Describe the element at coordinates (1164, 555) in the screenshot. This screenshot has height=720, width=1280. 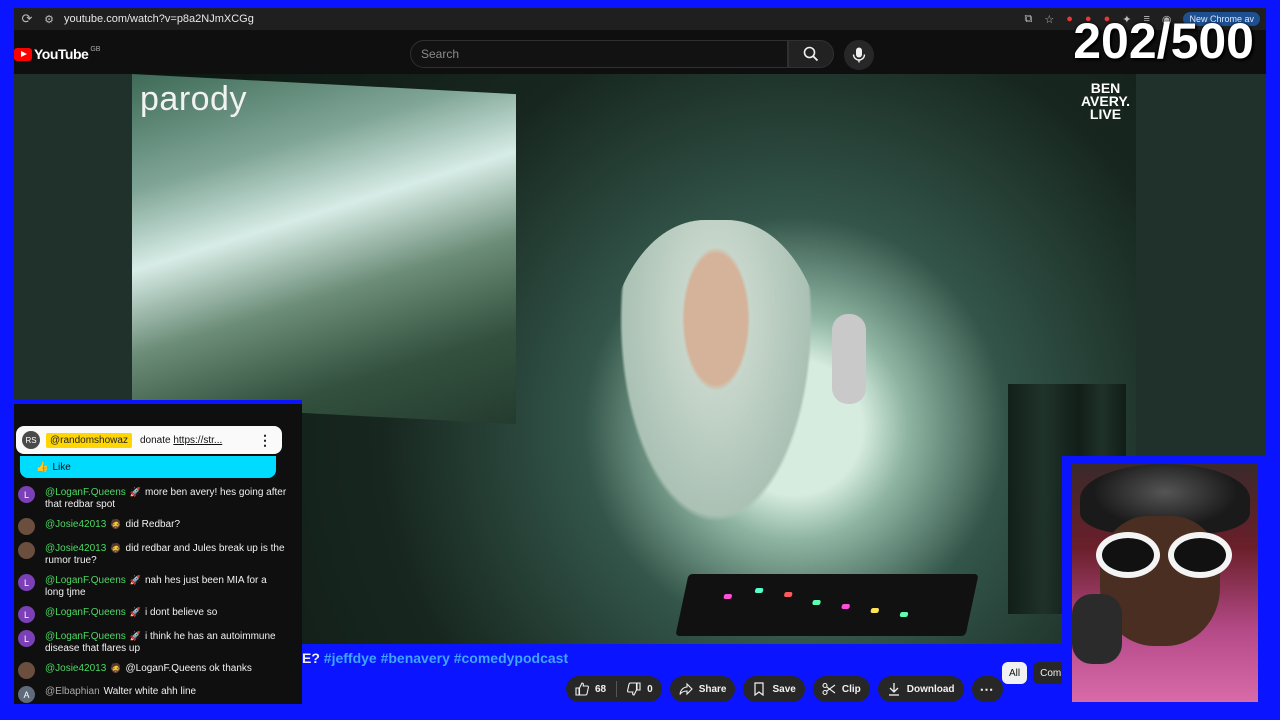
I see `white-sunglasses` at that location.